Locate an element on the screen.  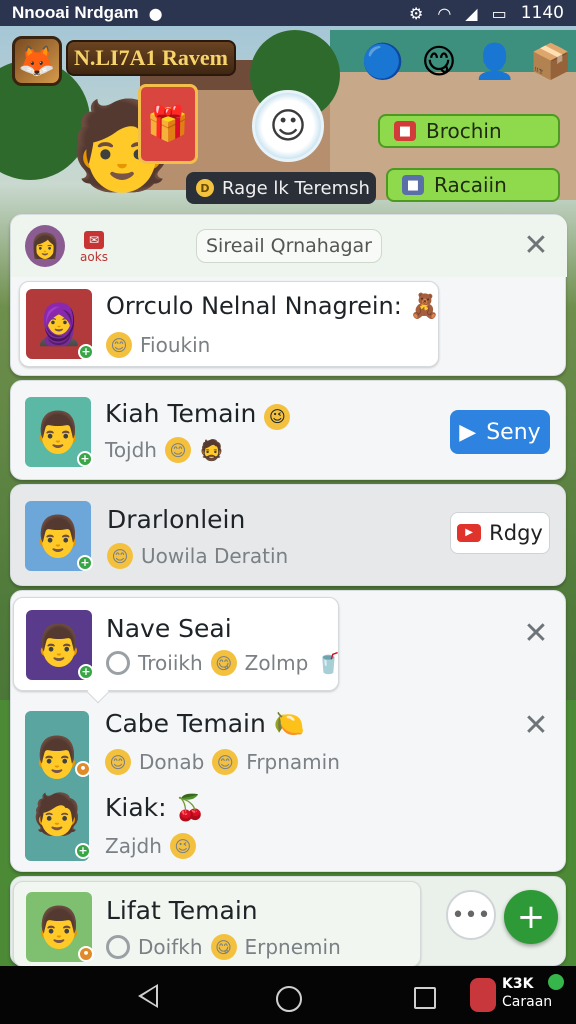
app-character-icon is located at coordinates (483, 995).